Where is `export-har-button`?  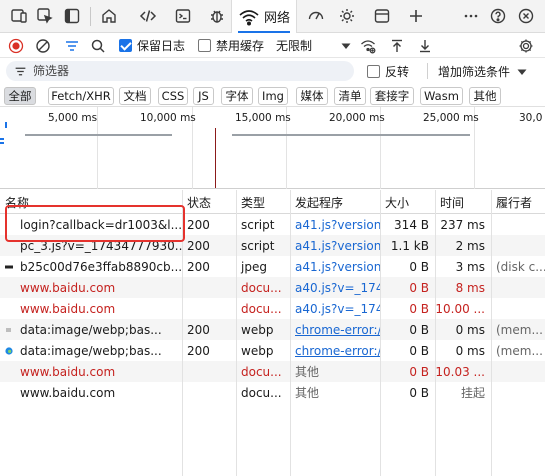
export-har-button is located at coordinates (425, 45).